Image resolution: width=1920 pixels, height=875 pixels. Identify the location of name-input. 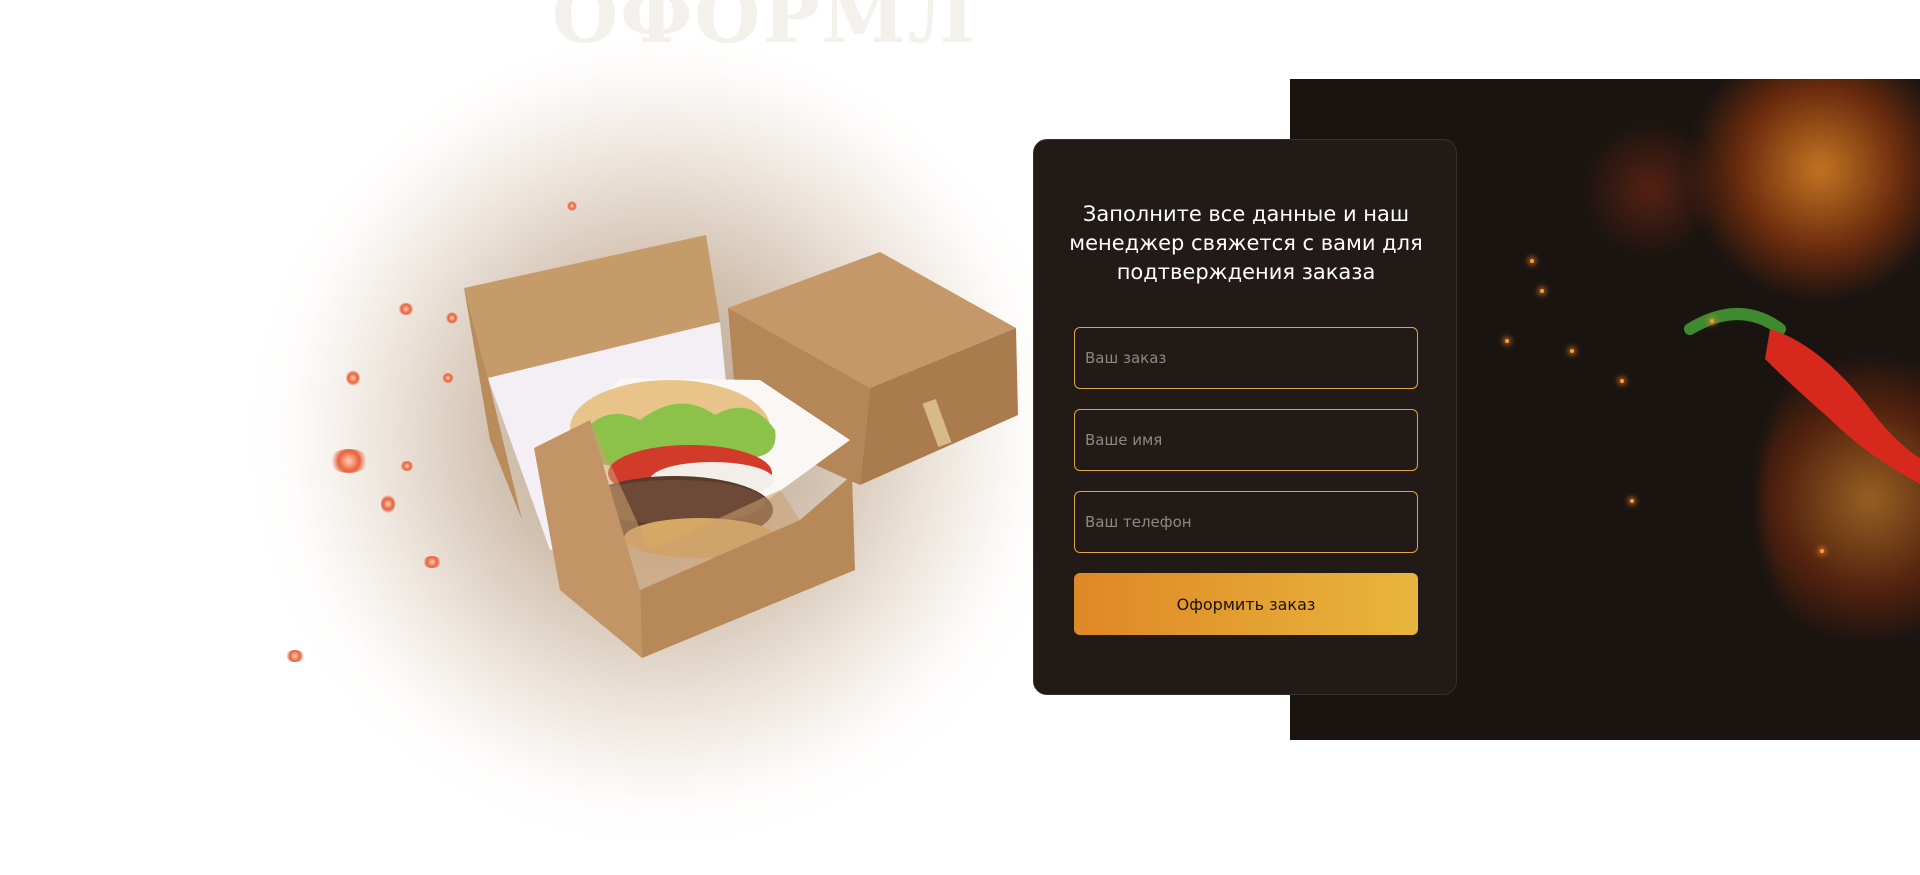
(1246, 440).